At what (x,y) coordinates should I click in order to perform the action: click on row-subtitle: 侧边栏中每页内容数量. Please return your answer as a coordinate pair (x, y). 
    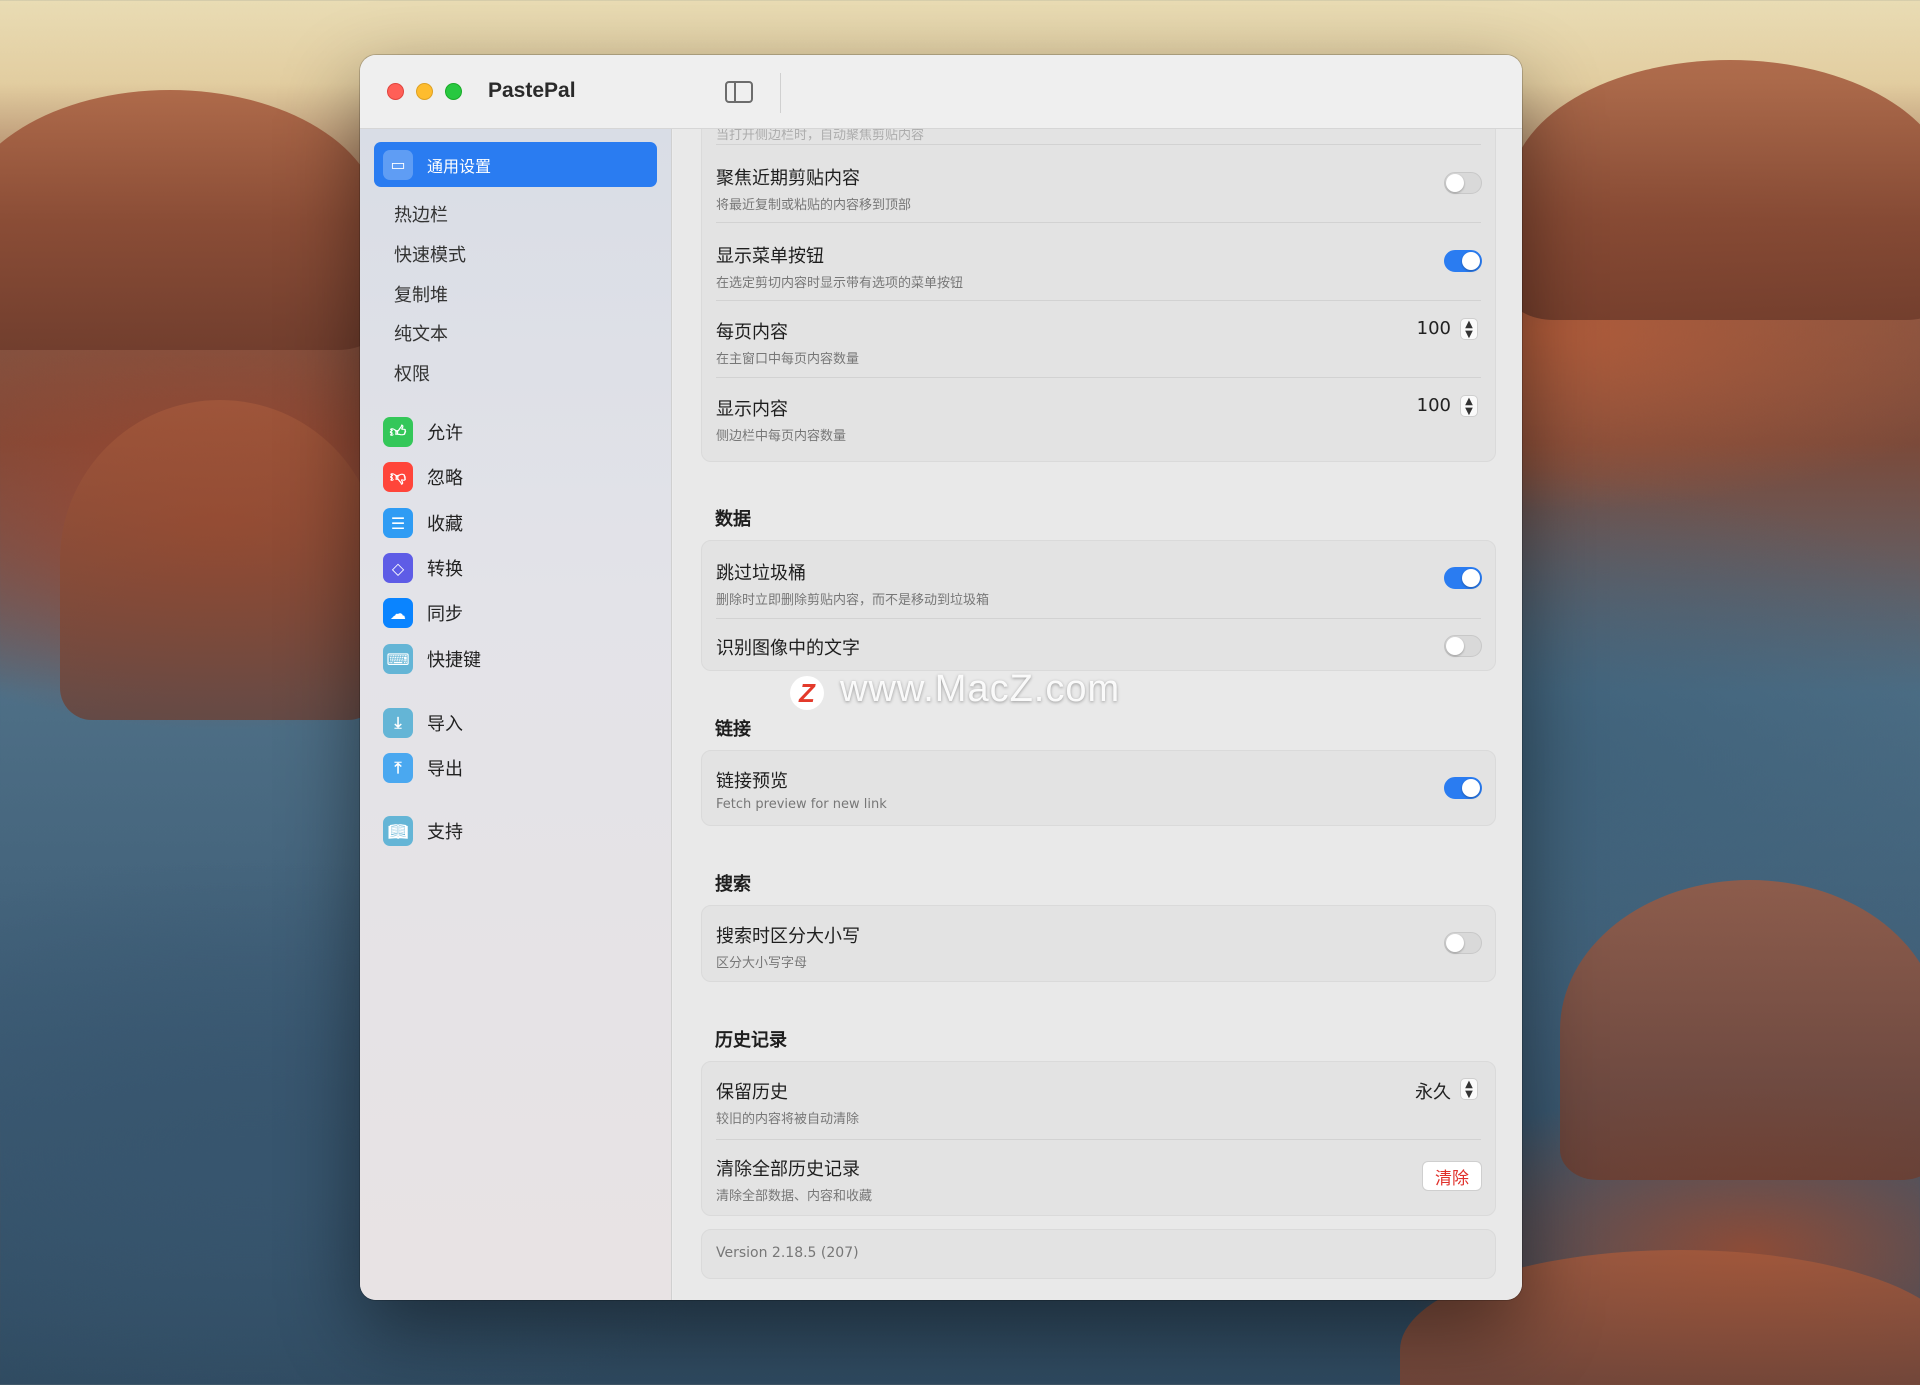
    Looking at the image, I should click on (781, 436).